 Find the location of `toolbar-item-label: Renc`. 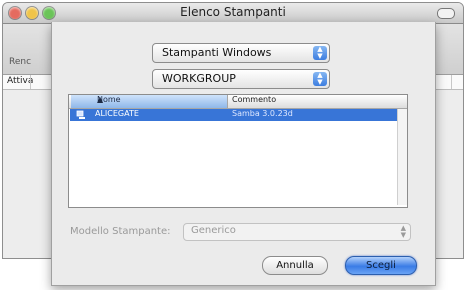

toolbar-item-label: Renc is located at coordinates (20, 62).